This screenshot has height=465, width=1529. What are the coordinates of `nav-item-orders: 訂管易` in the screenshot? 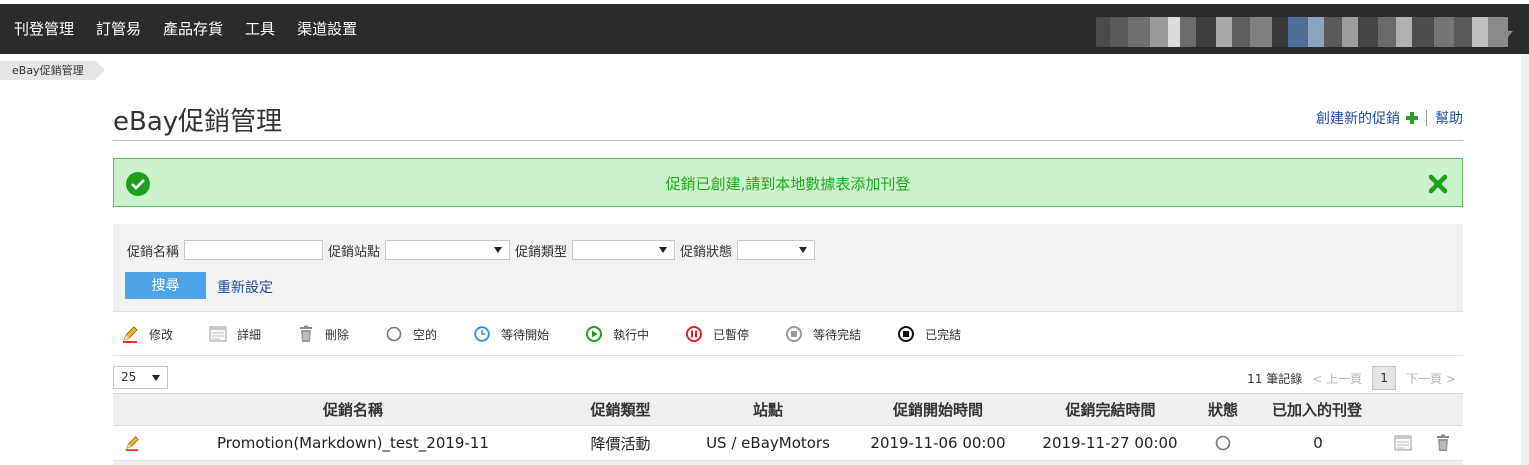 It's located at (118, 29).